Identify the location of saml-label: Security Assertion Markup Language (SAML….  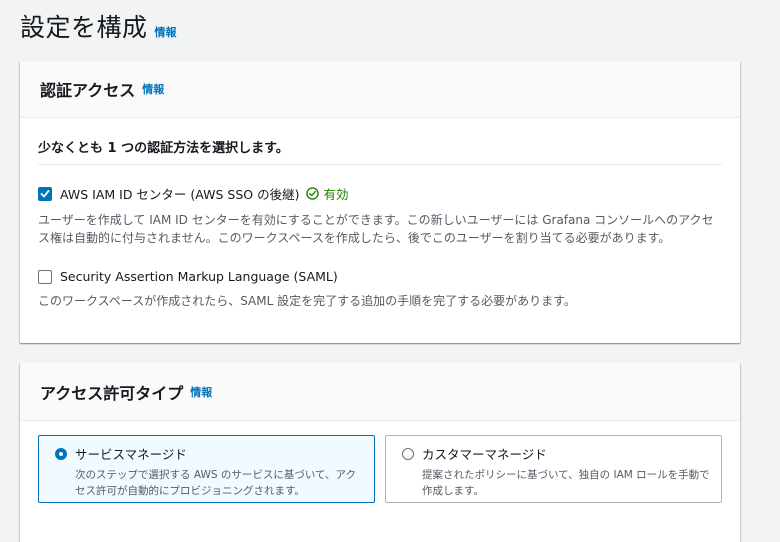
(199, 276).